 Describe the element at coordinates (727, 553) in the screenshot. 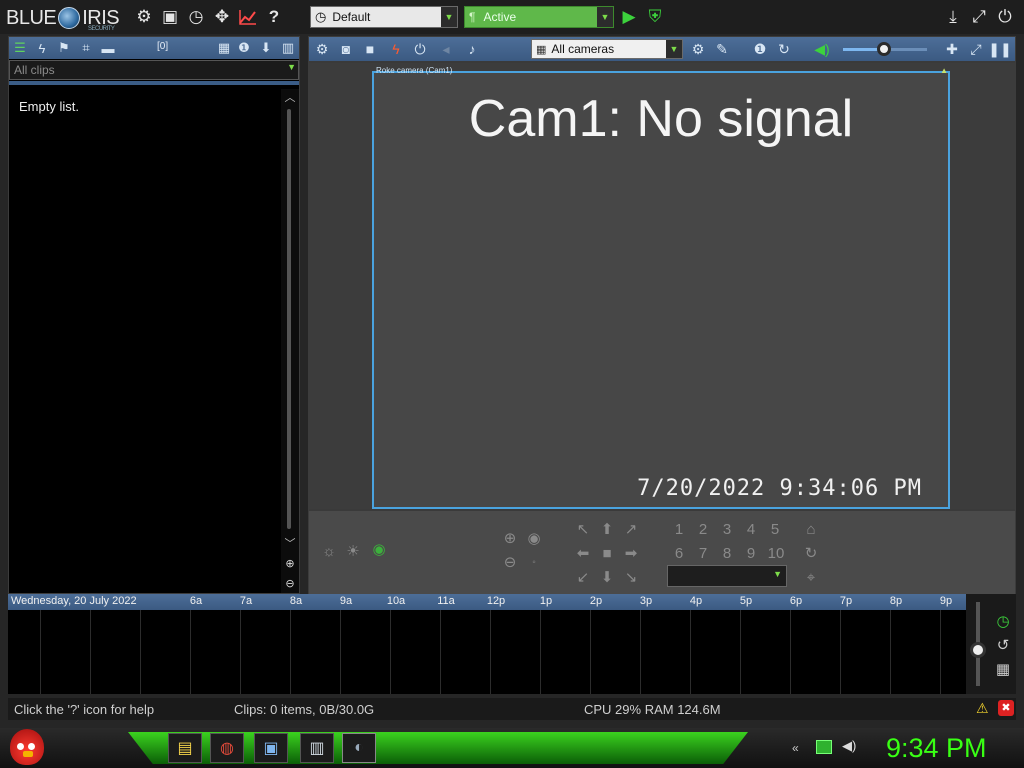

I see `preset-button: 8` at that location.